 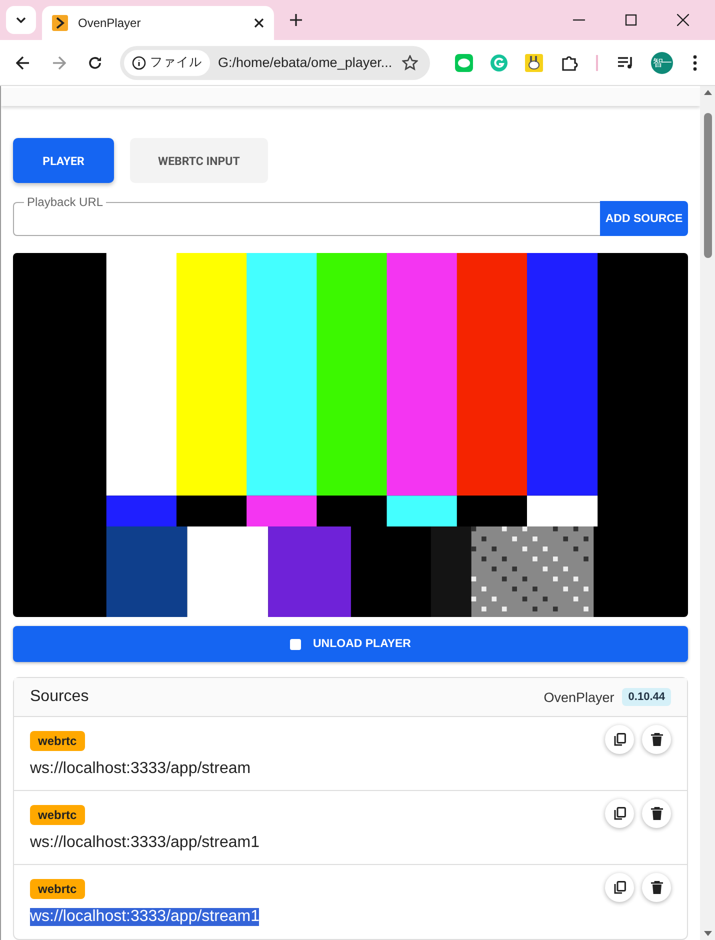 What do you see at coordinates (140, 769) in the screenshot?
I see `source-url: ws://localhost:3333/app/stream` at bounding box center [140, 769].